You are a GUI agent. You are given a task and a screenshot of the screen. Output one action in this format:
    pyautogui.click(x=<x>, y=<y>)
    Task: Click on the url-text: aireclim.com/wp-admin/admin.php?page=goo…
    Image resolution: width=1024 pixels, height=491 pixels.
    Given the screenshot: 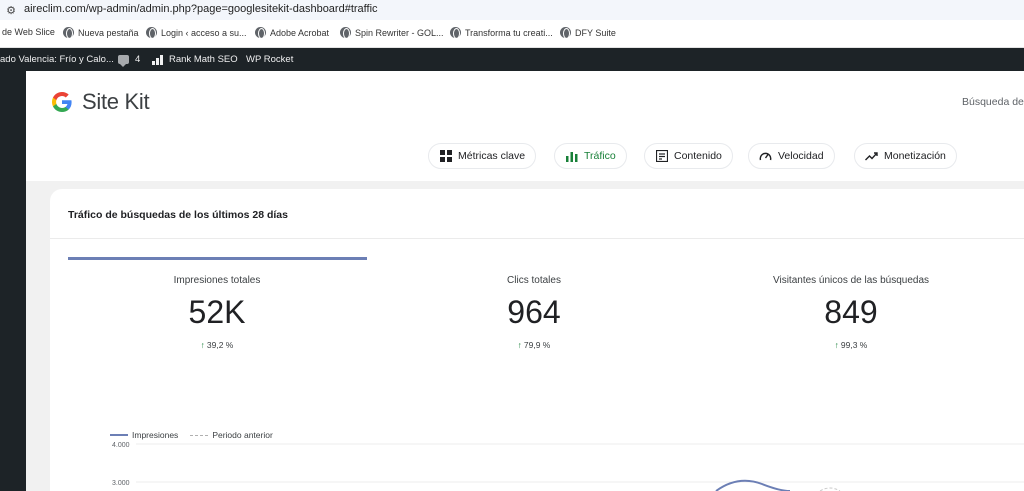 What is the action you would take?
    pyautogui.click(x=201, y=9)
    